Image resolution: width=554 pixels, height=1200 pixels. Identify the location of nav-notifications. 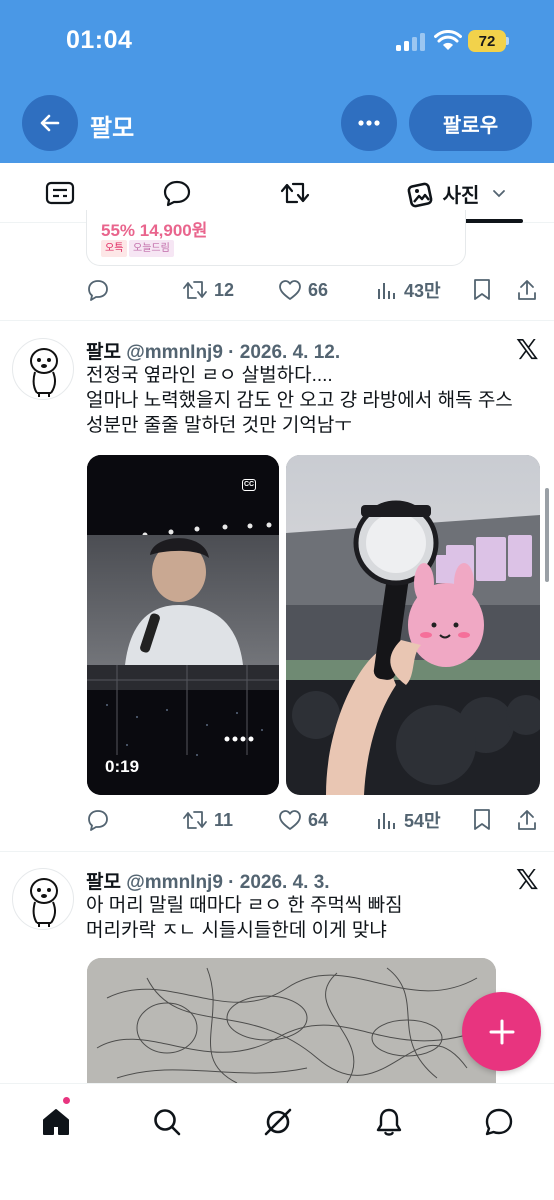
(389, 1122).